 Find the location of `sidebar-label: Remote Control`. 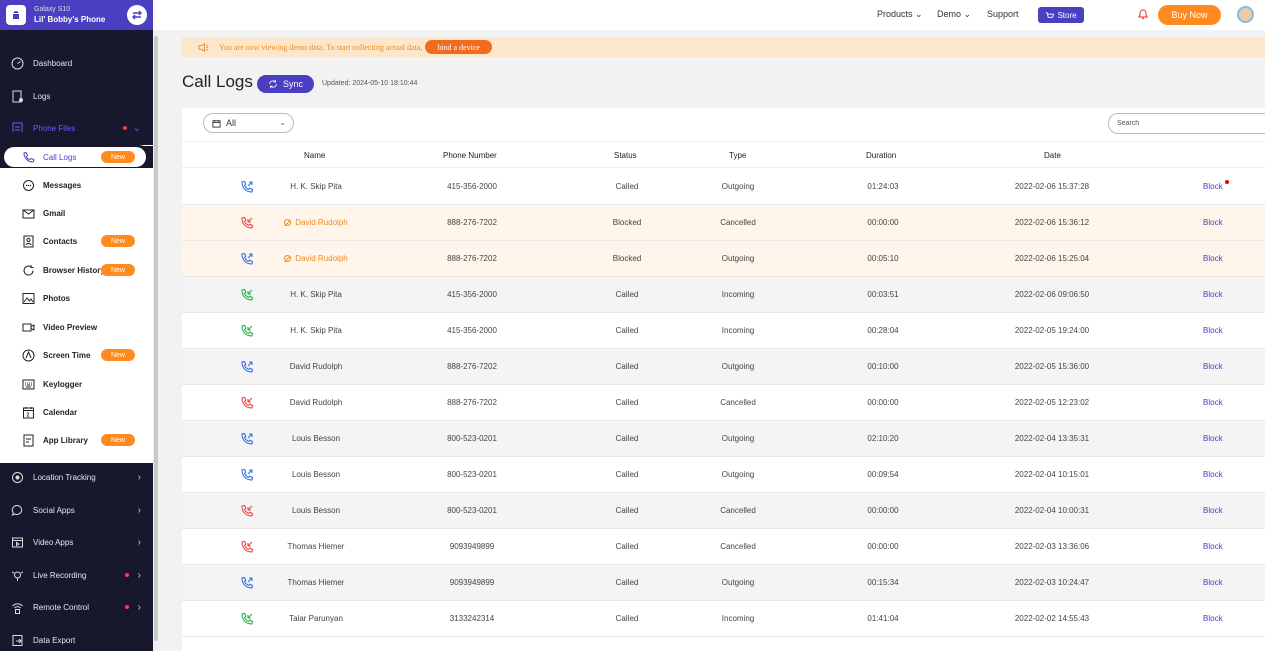

sidebar-label: Remote Control is located at coordinates (61, 607).